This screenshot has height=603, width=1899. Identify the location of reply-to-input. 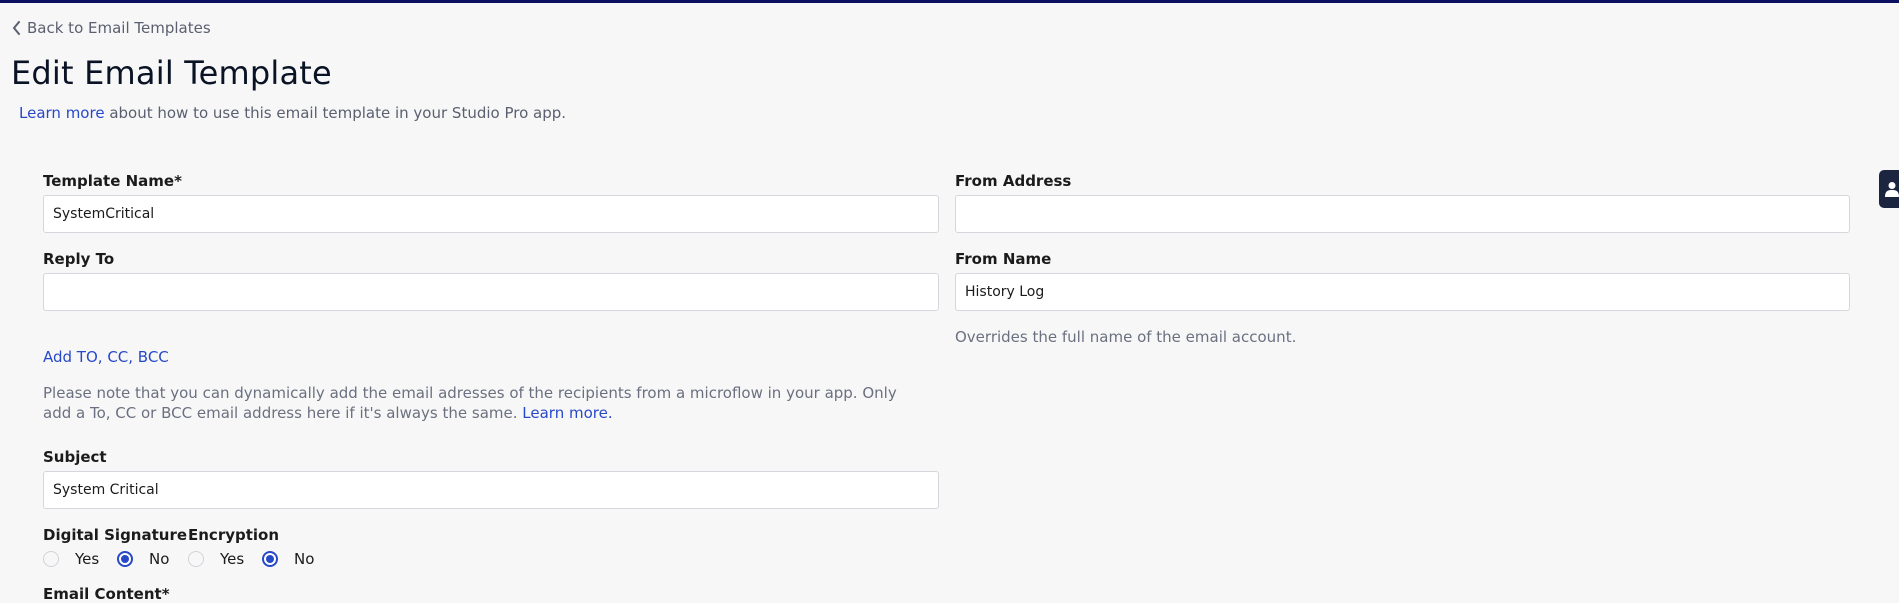
(491, 292).